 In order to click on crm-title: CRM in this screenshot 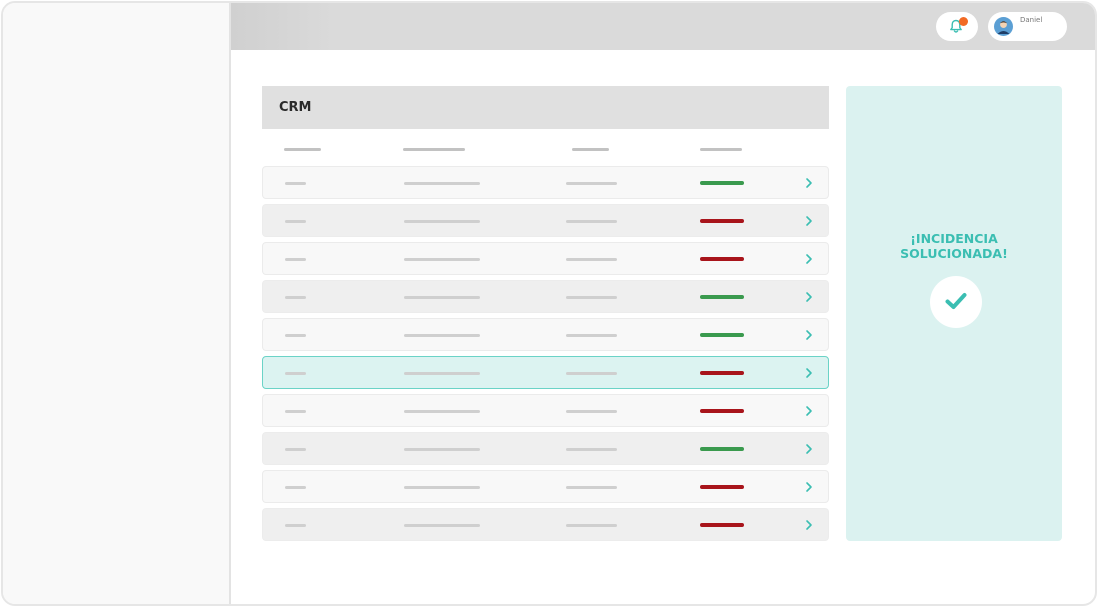, I will do `click(295, 107)`.